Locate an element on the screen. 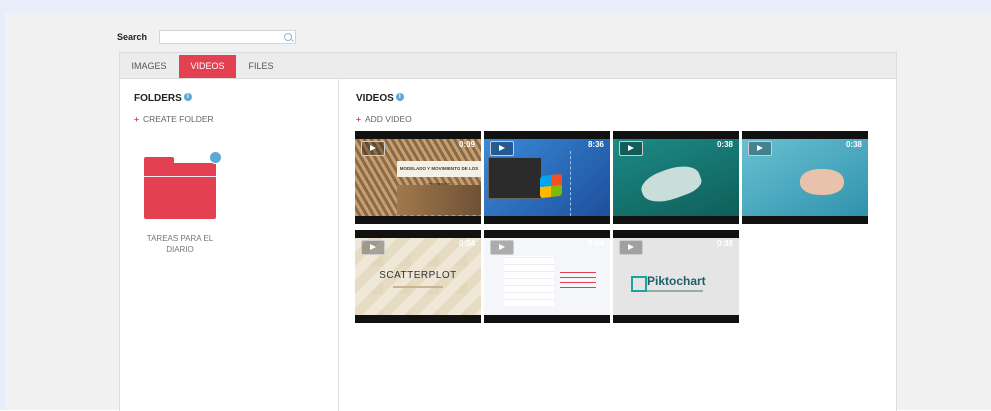  video-thumbnail: 8:54 is located at coordinates (547, 276).